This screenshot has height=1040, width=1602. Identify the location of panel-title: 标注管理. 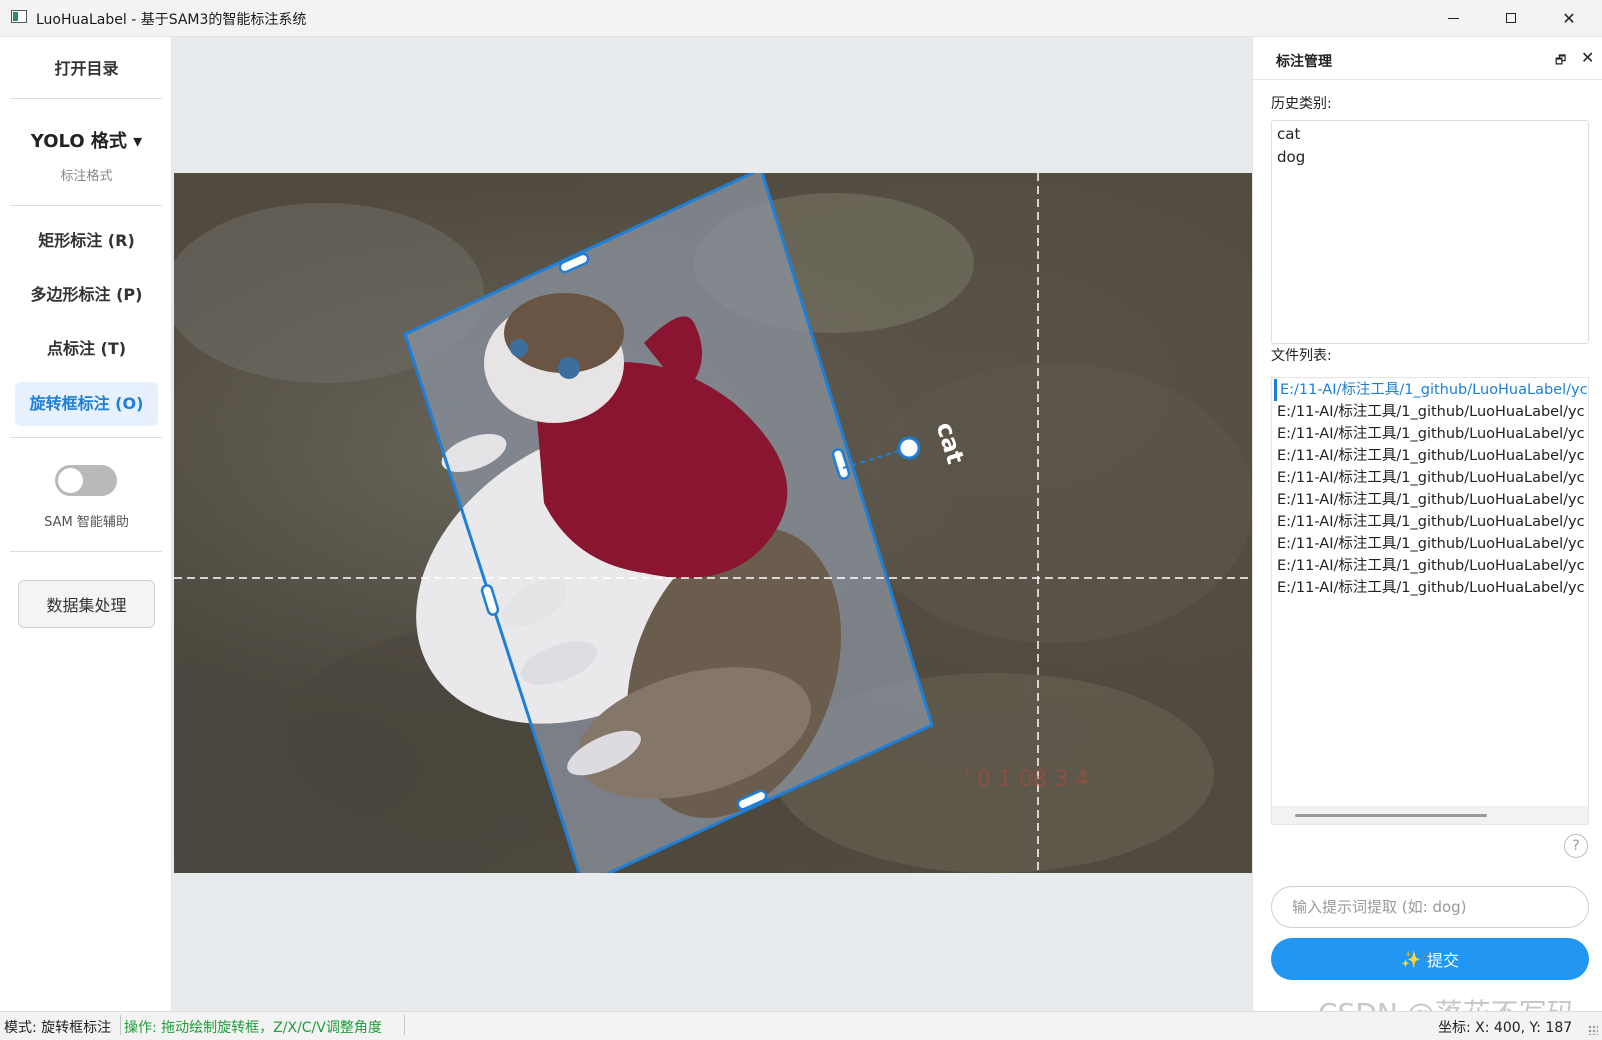
(1304, 62).